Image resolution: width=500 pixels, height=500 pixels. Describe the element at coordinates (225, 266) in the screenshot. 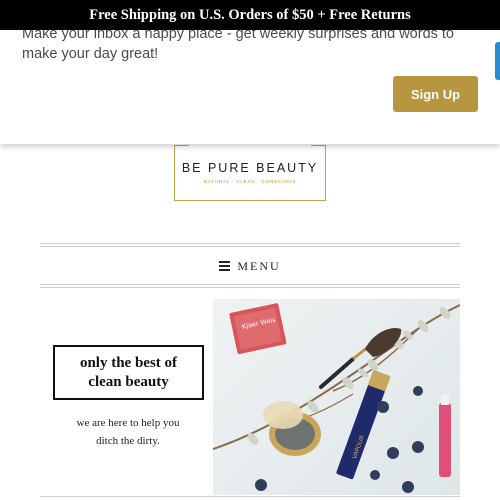

I see `bars-icon` at that location.